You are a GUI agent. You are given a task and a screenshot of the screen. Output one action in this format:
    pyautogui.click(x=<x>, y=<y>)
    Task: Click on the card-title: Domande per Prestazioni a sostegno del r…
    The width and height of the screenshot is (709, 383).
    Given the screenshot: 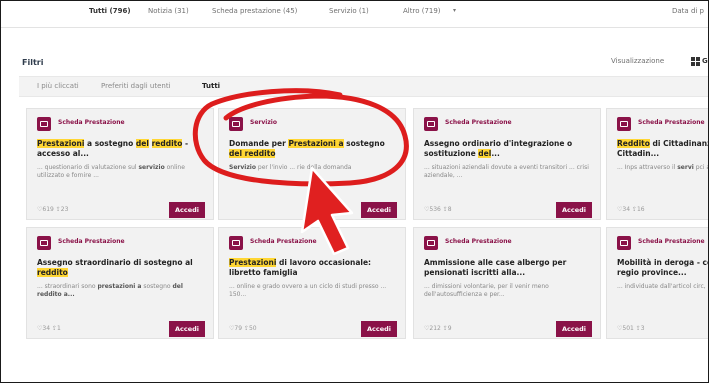 What is the action you would take?
    pyautogui.click(x=314, y=149)
    